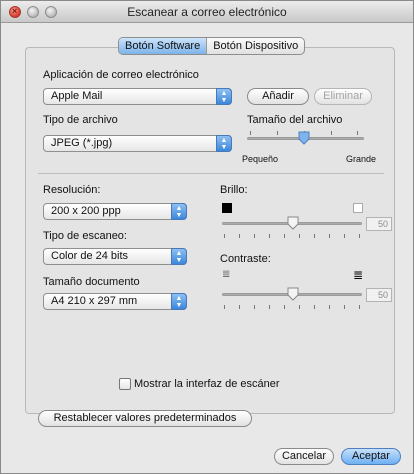 The image size is (414, 474). Describe the element at coordinates (227, 208) in the screenshot. I see `dark-square-icon` at that location.